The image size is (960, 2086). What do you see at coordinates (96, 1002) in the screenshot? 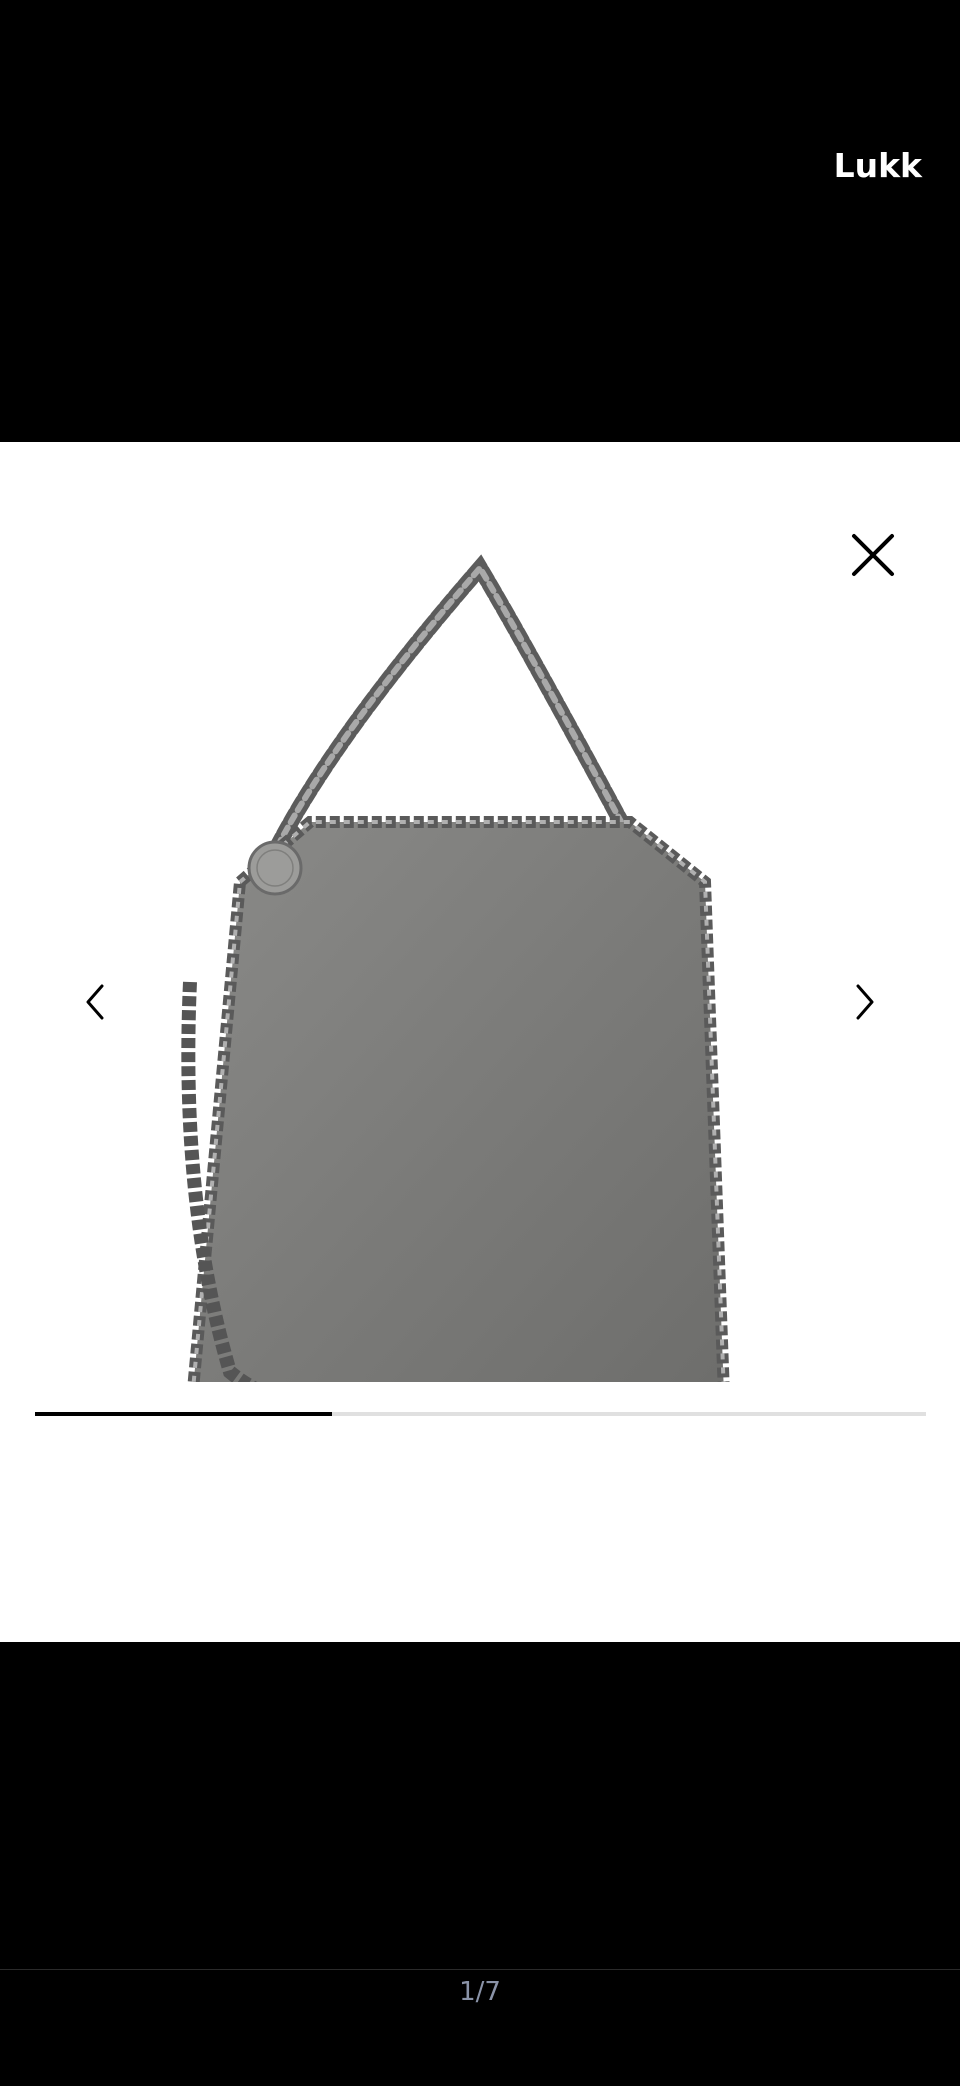
I see `chevron-left-icon` at bounding box center [96, 1002].